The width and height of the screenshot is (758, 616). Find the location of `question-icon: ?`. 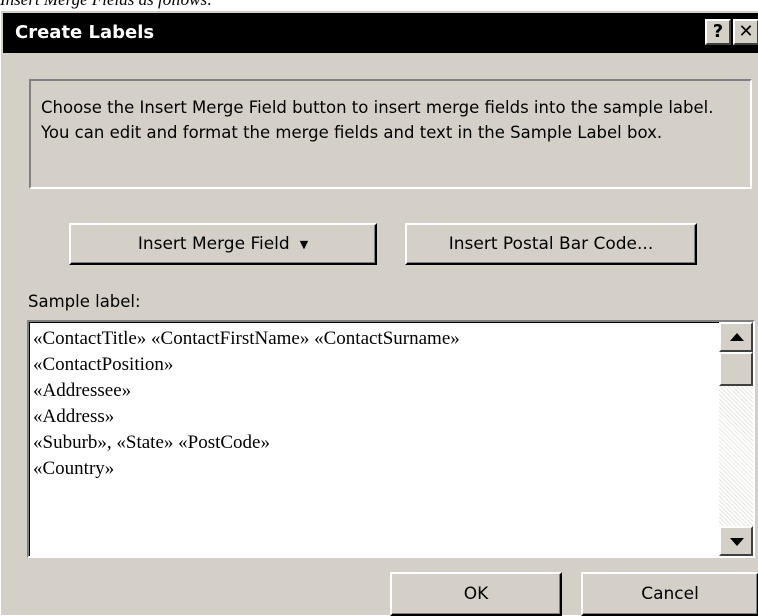

question-icon: ? is located at coordinates (718, 31).